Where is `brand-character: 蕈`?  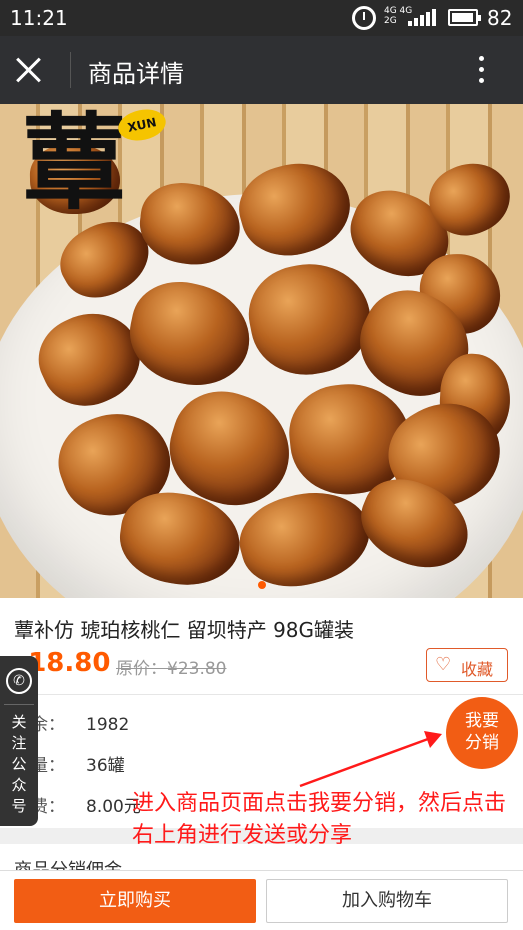
brand-character: 蕈 is located at coordinates (74, 164).